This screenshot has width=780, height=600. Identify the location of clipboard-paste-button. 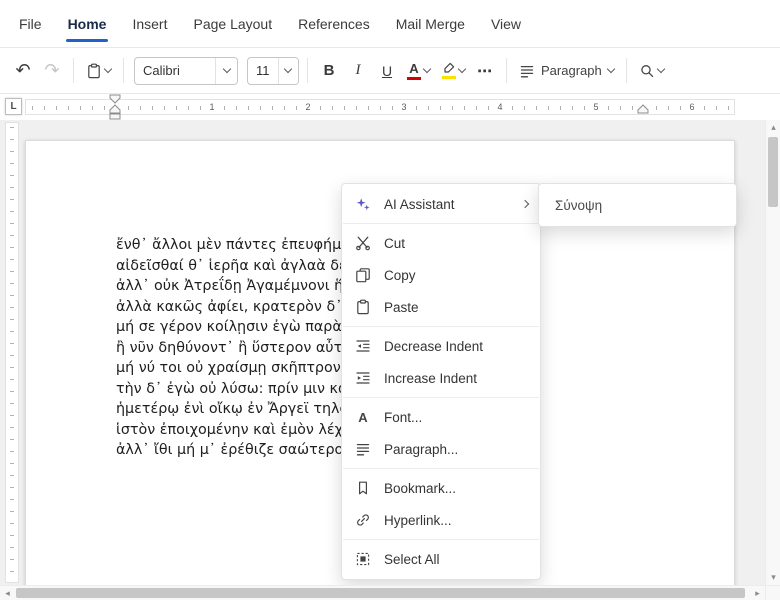
(98, 71).